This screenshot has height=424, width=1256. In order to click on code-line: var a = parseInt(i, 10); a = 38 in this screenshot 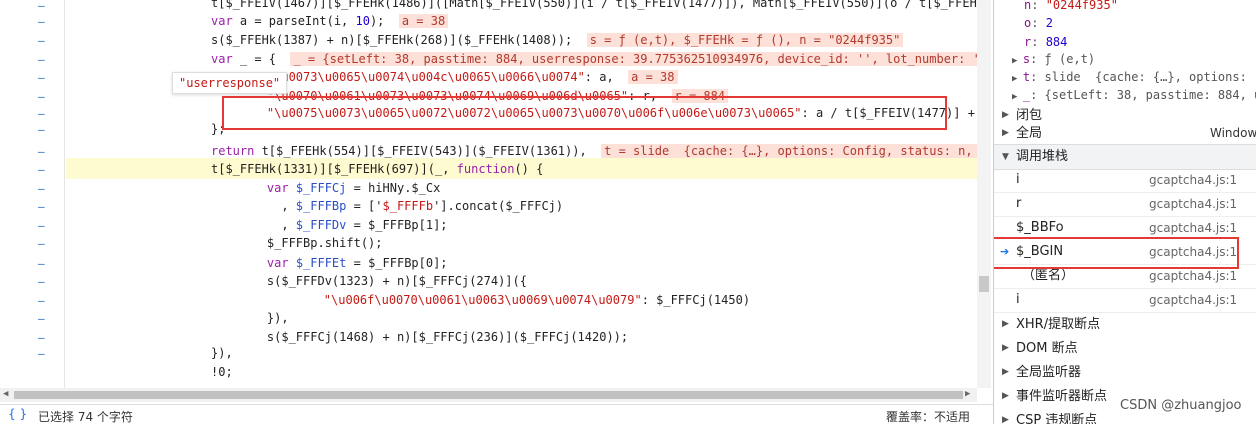, I will do `click(330, 21)`.